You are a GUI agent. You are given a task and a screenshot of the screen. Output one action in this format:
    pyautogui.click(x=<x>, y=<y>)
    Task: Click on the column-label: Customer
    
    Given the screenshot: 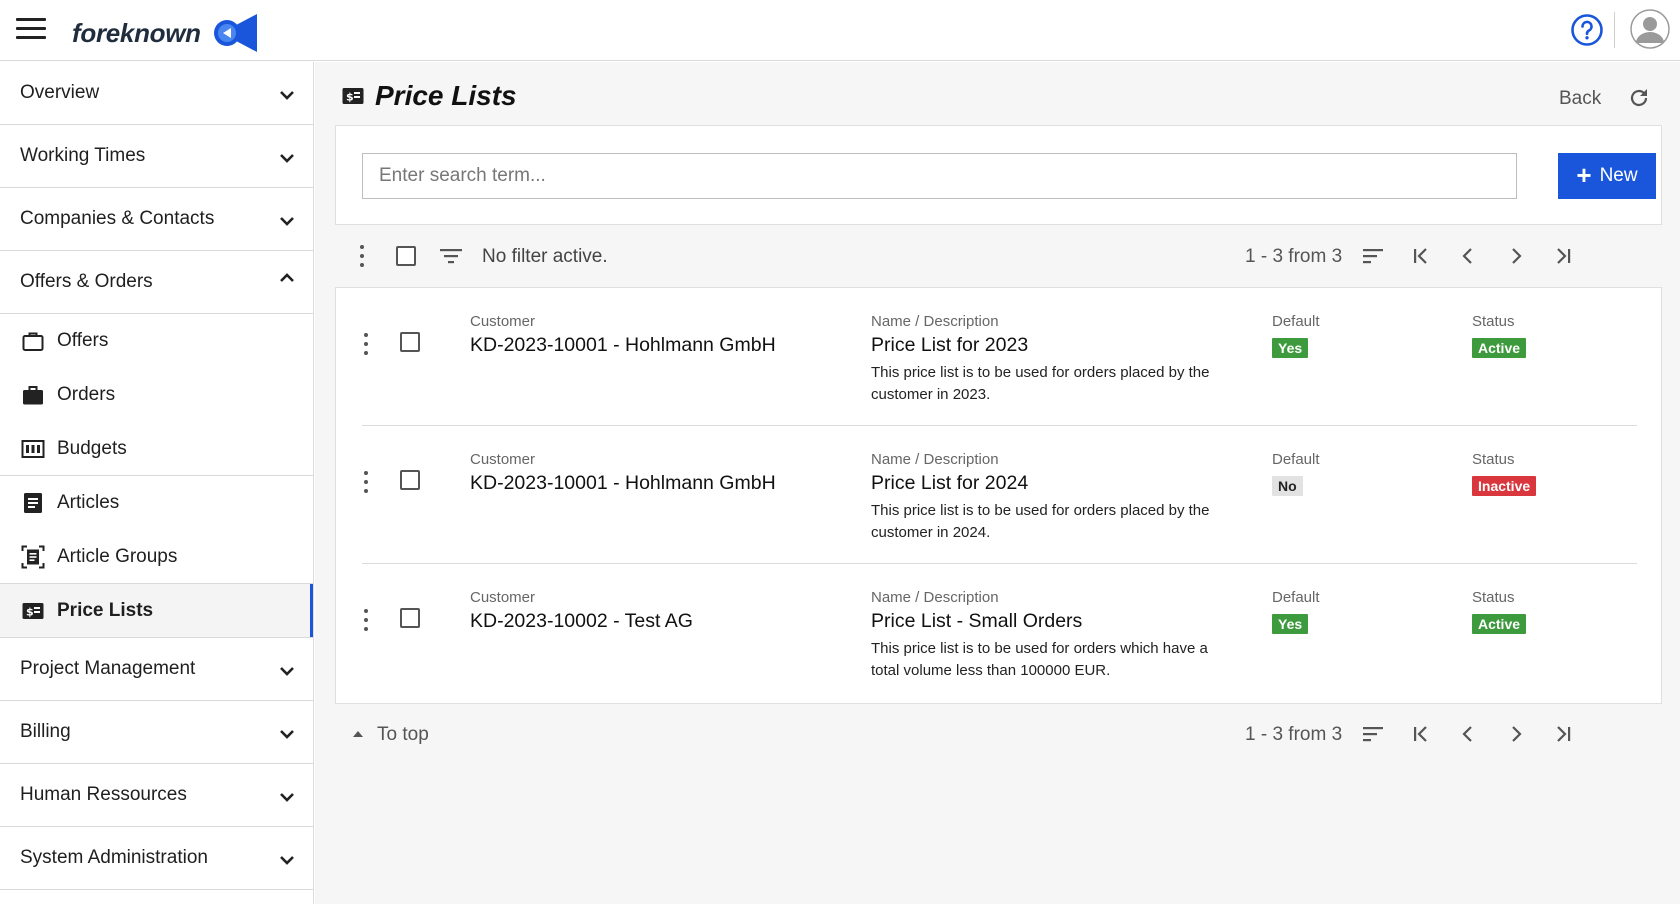 What is the action you would take?
    pyautogui.click(x=503, y=321)
    